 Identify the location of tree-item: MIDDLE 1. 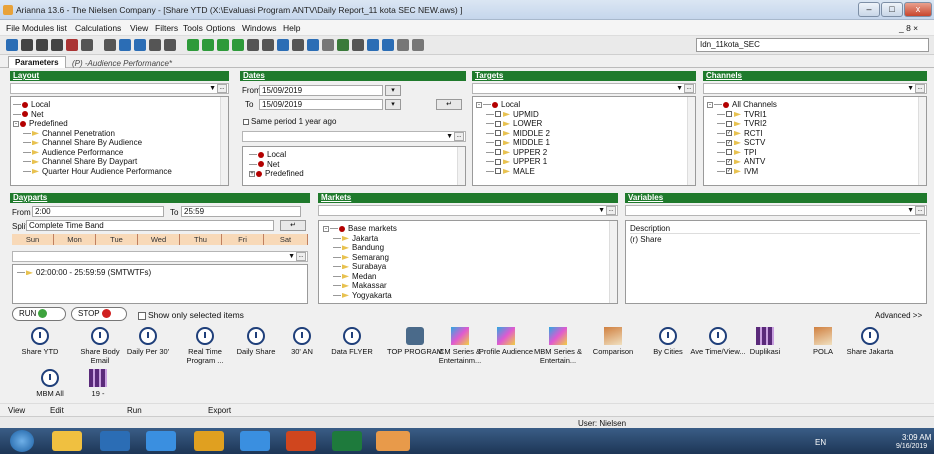
(513, 143).